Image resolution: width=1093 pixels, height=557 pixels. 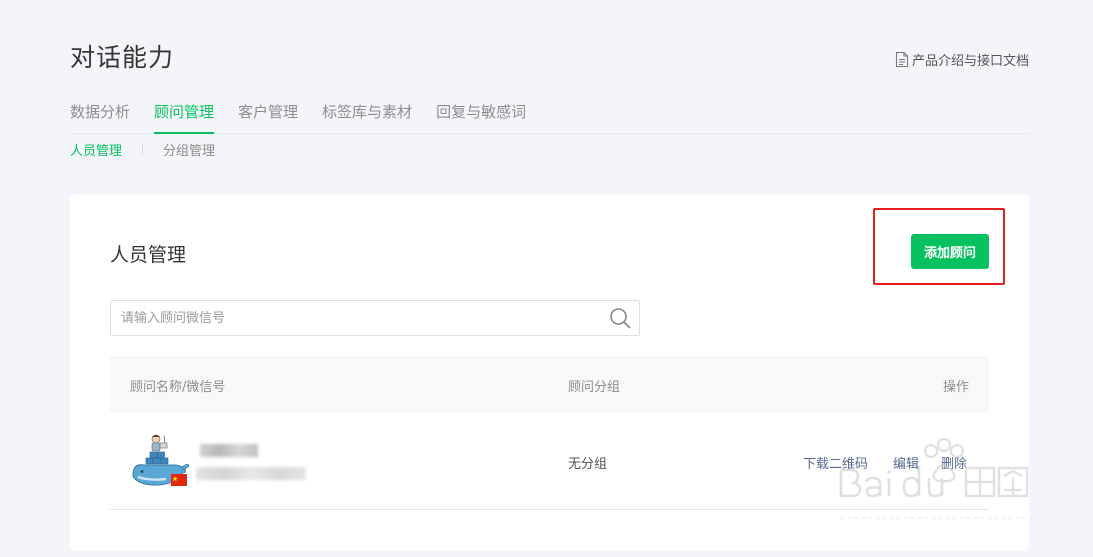 I want to click on sub-tab-divider, so click(x=143, y=149).